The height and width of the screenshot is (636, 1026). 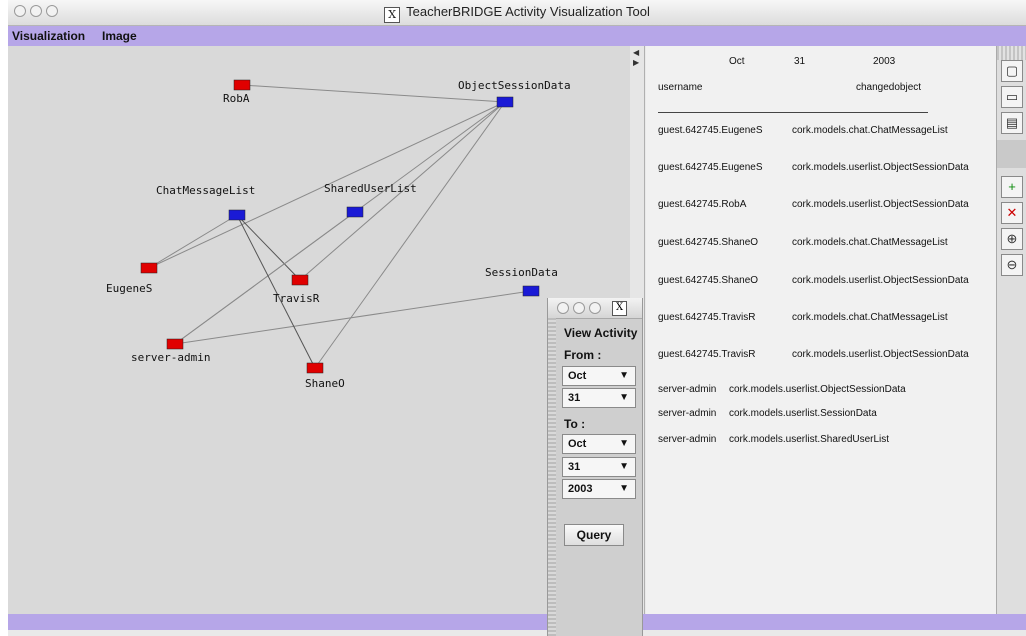 I want to click on collapse-right-icon: ▶, so click(x=636, y=62).